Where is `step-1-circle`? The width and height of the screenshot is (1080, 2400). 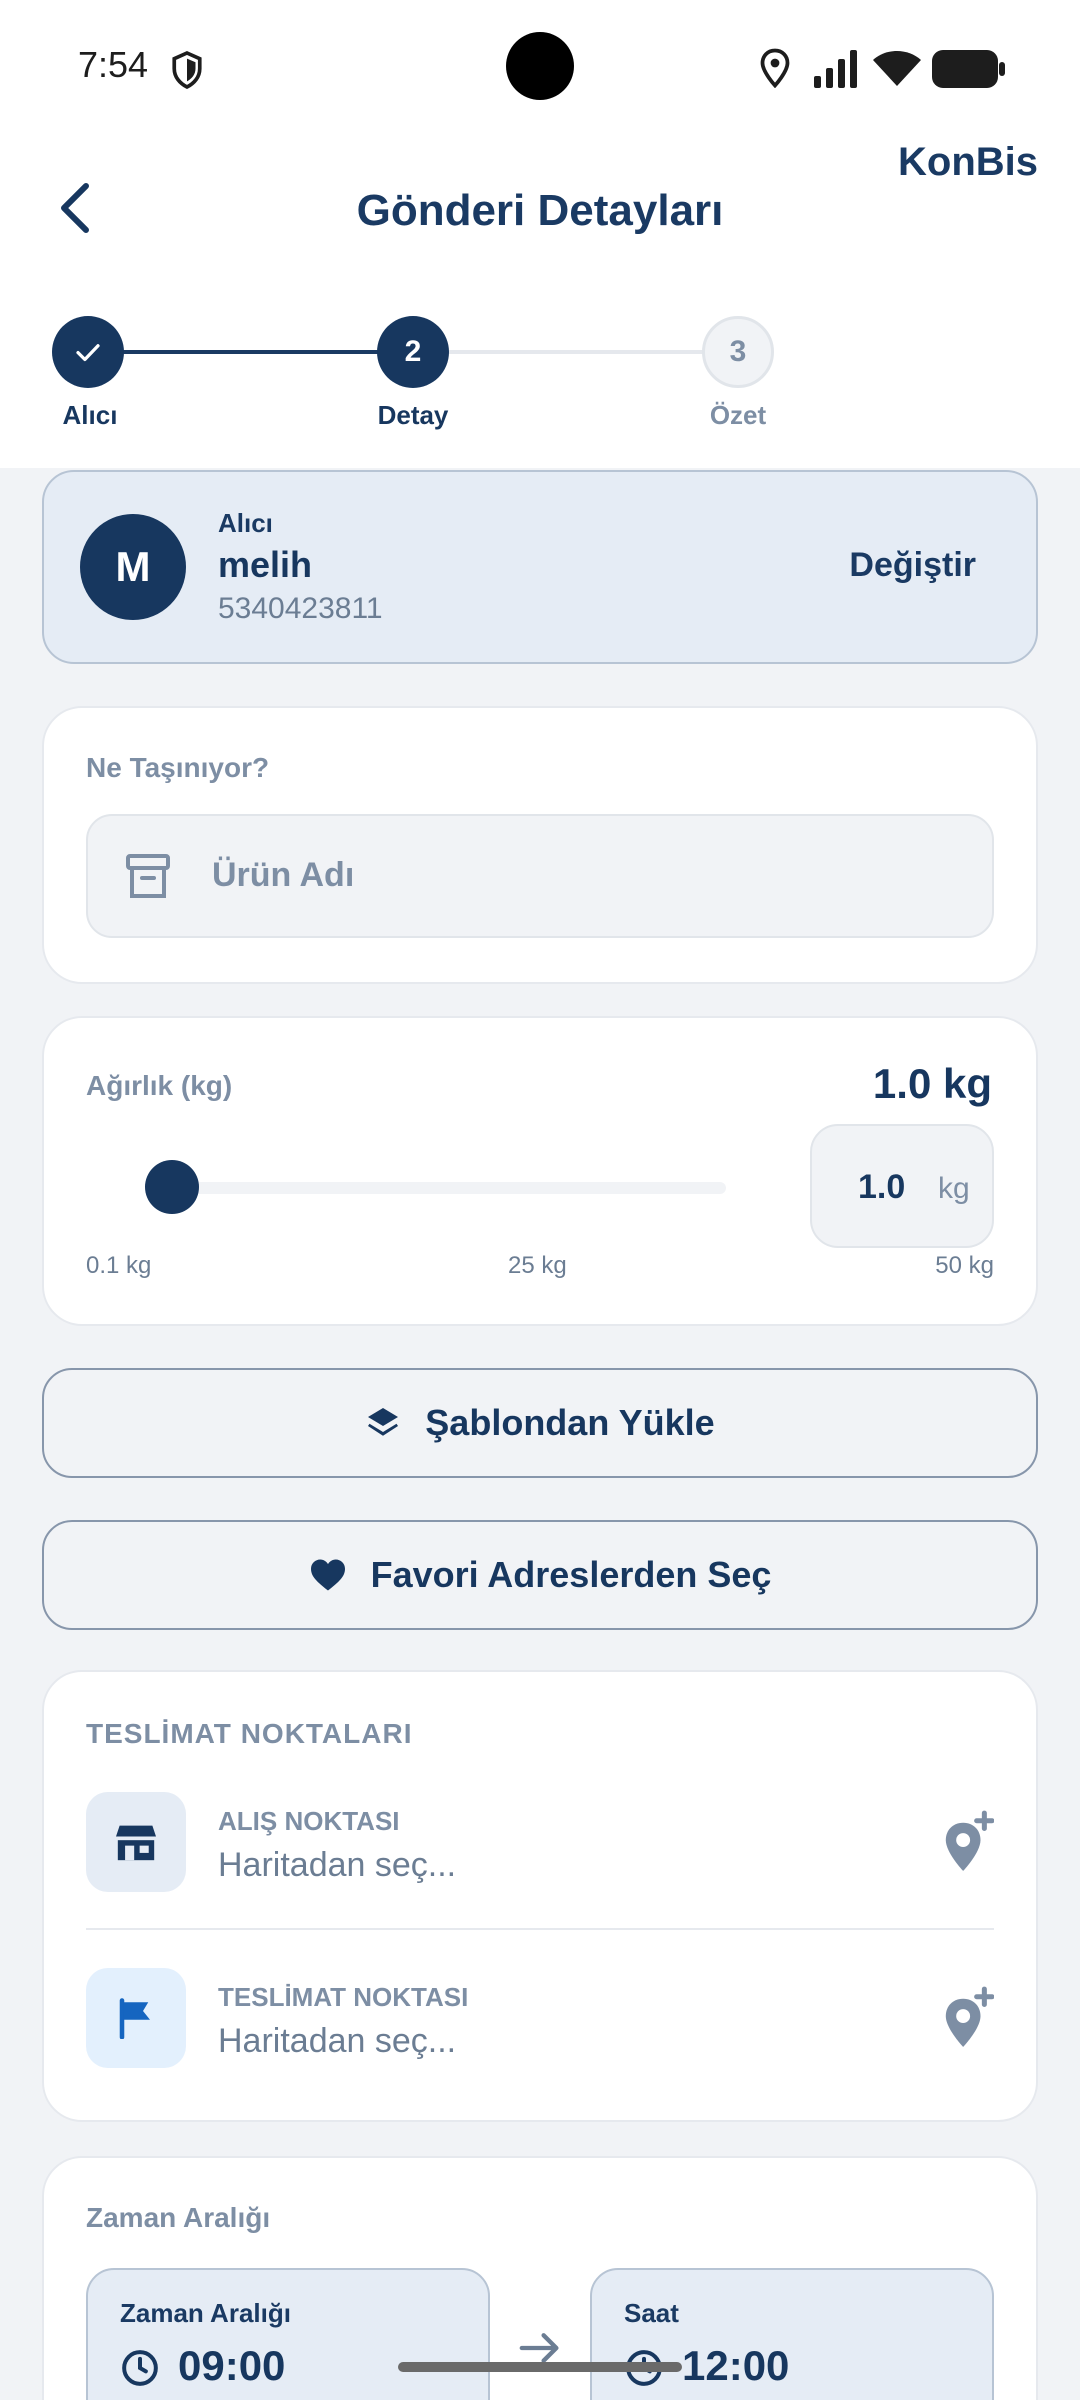 step-1-circle is located at coordinates (88, 352).